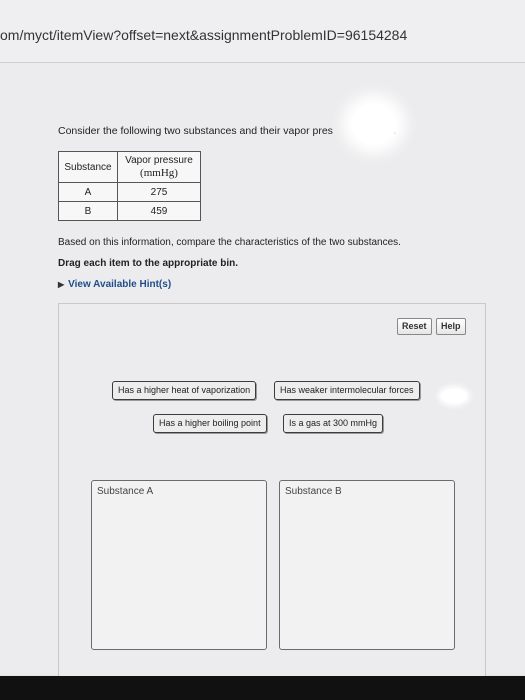 The image size is (525, 700). Describe the element at coordinates (451, 326) in the screenshot. I see `help-button: Help` at that location.